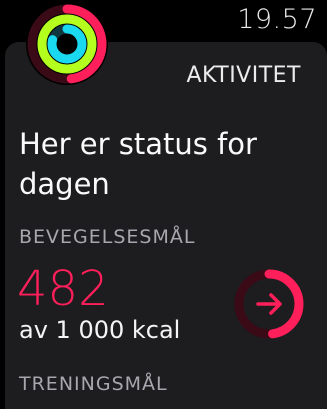  Describe the element at coordinates (63, 289) in the screenshot. I see `move-calories-value: 482` at that location.